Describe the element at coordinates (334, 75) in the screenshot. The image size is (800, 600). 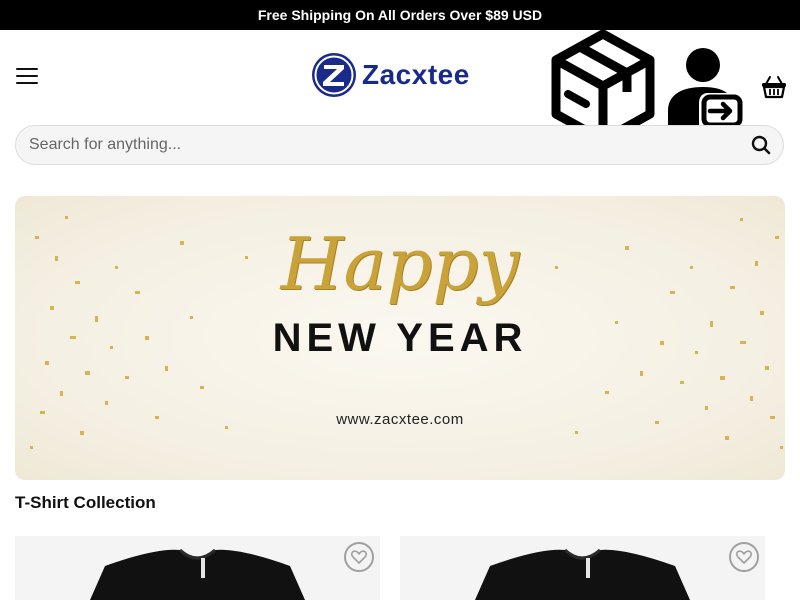
I see `logo-mark-icon` at that location.